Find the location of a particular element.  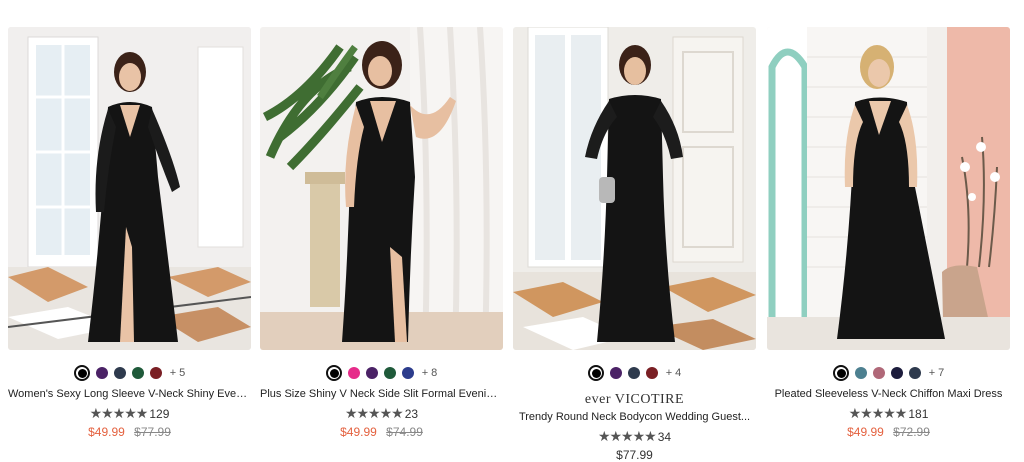

more-colors-link: + 7 is located at coordinates (937, 373).